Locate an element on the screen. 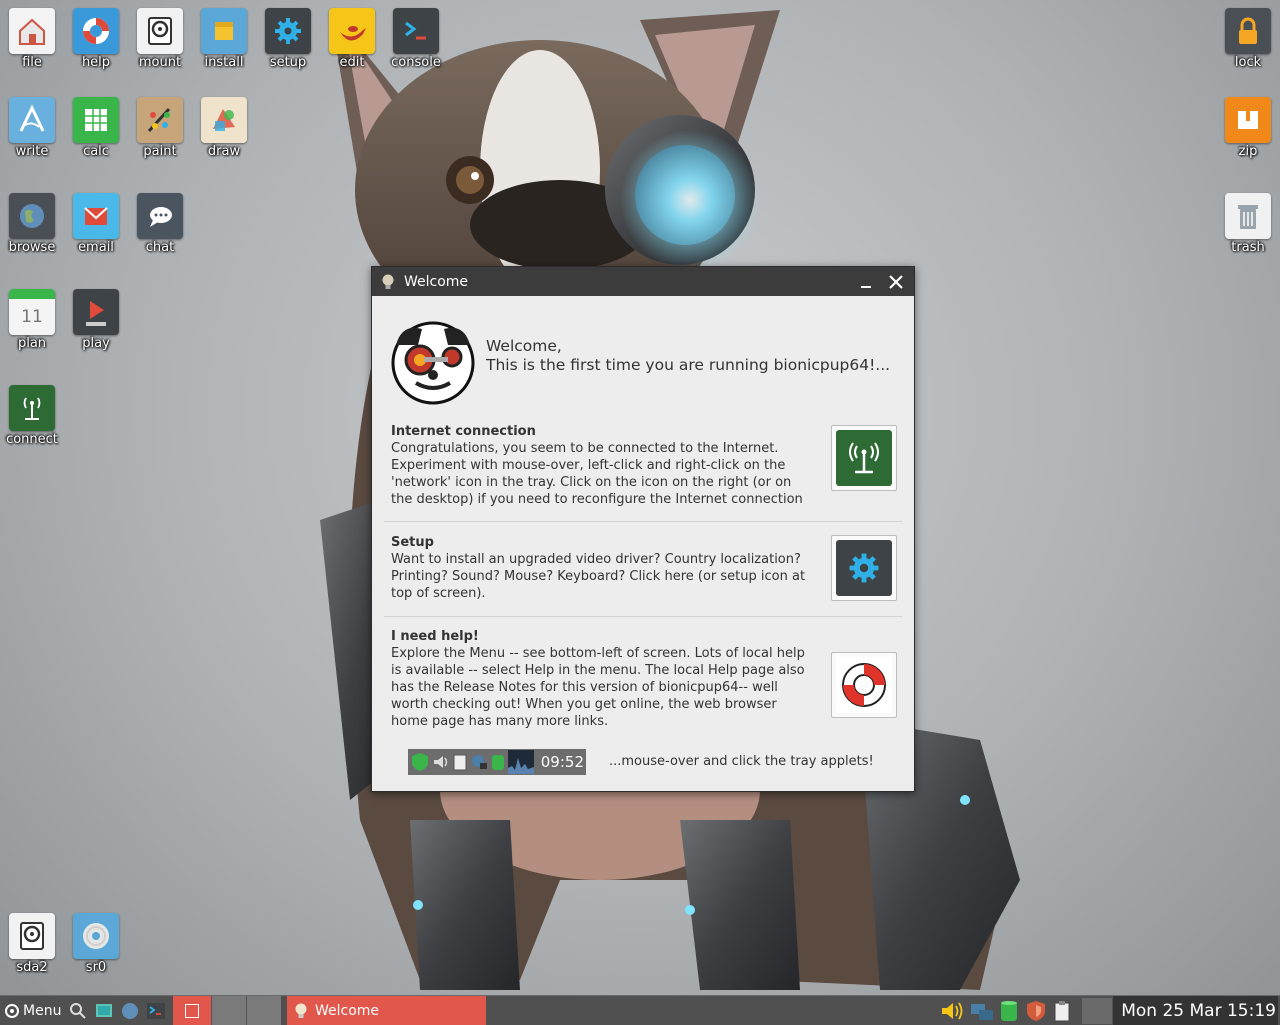 This screenshot has width=1280, height=1025. browser-launcher is located at coordinates (130, 1010).